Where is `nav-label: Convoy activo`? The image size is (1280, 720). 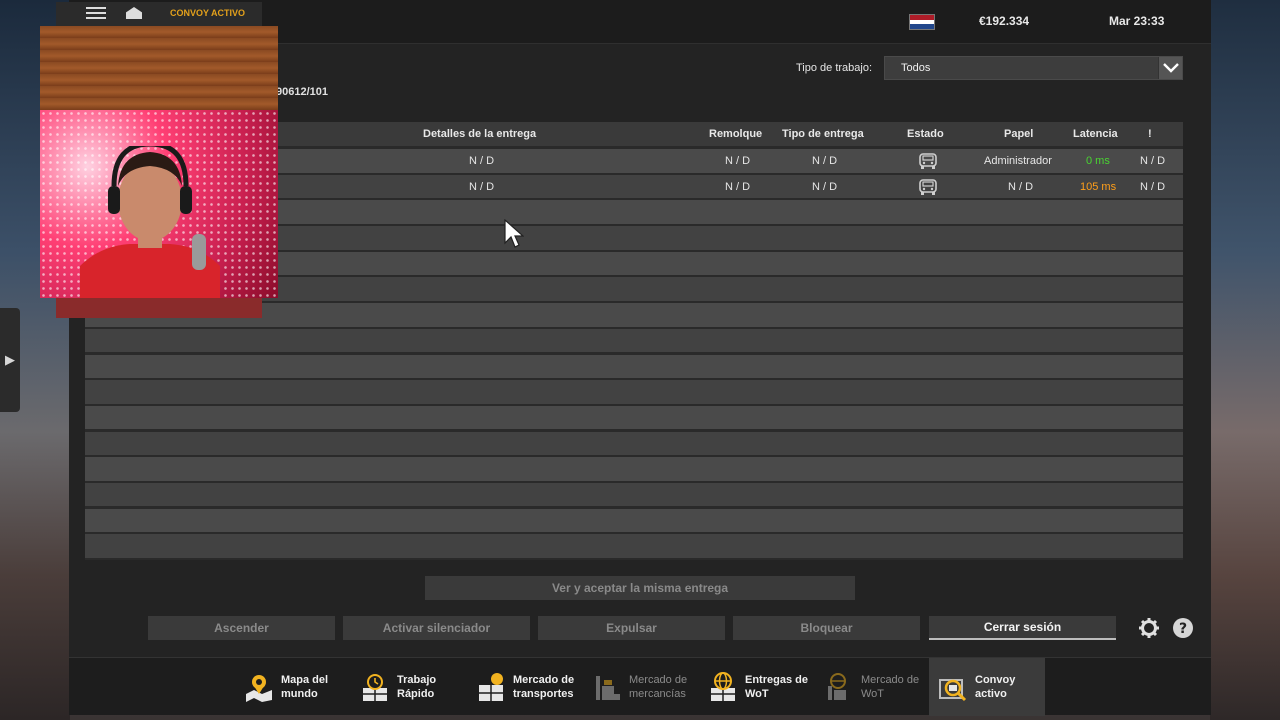
nav-label: Convoy activo is located at coordinates (995, 687).